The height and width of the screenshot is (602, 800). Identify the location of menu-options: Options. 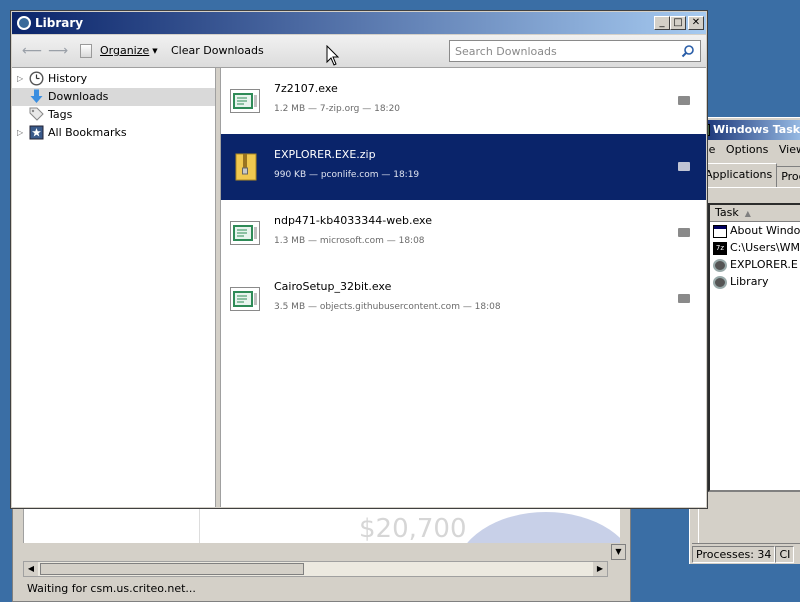
(747, 150).